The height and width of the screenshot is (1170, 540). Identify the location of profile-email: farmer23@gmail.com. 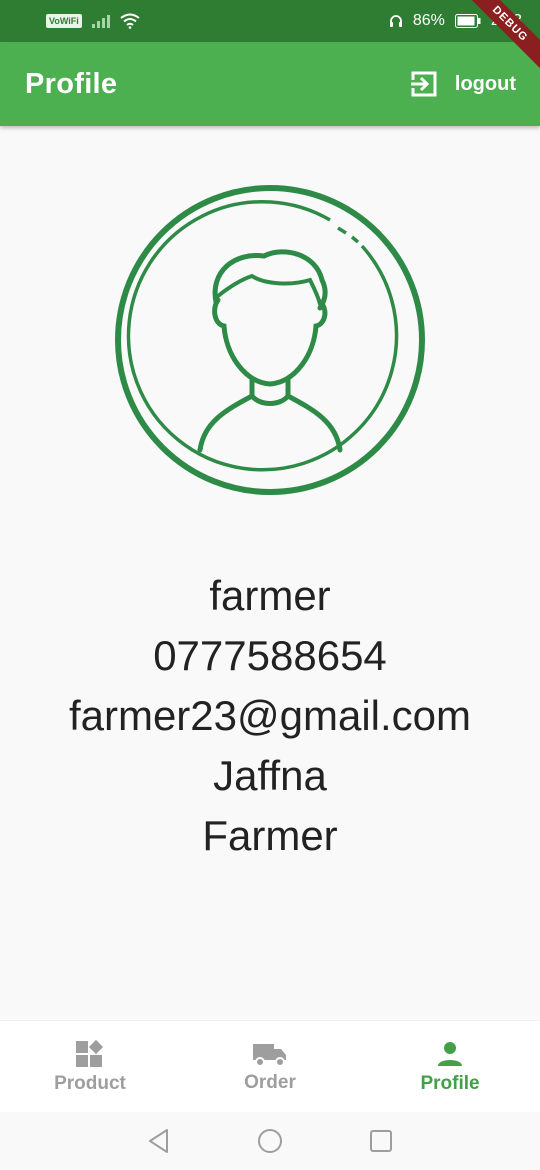
(270, 715).